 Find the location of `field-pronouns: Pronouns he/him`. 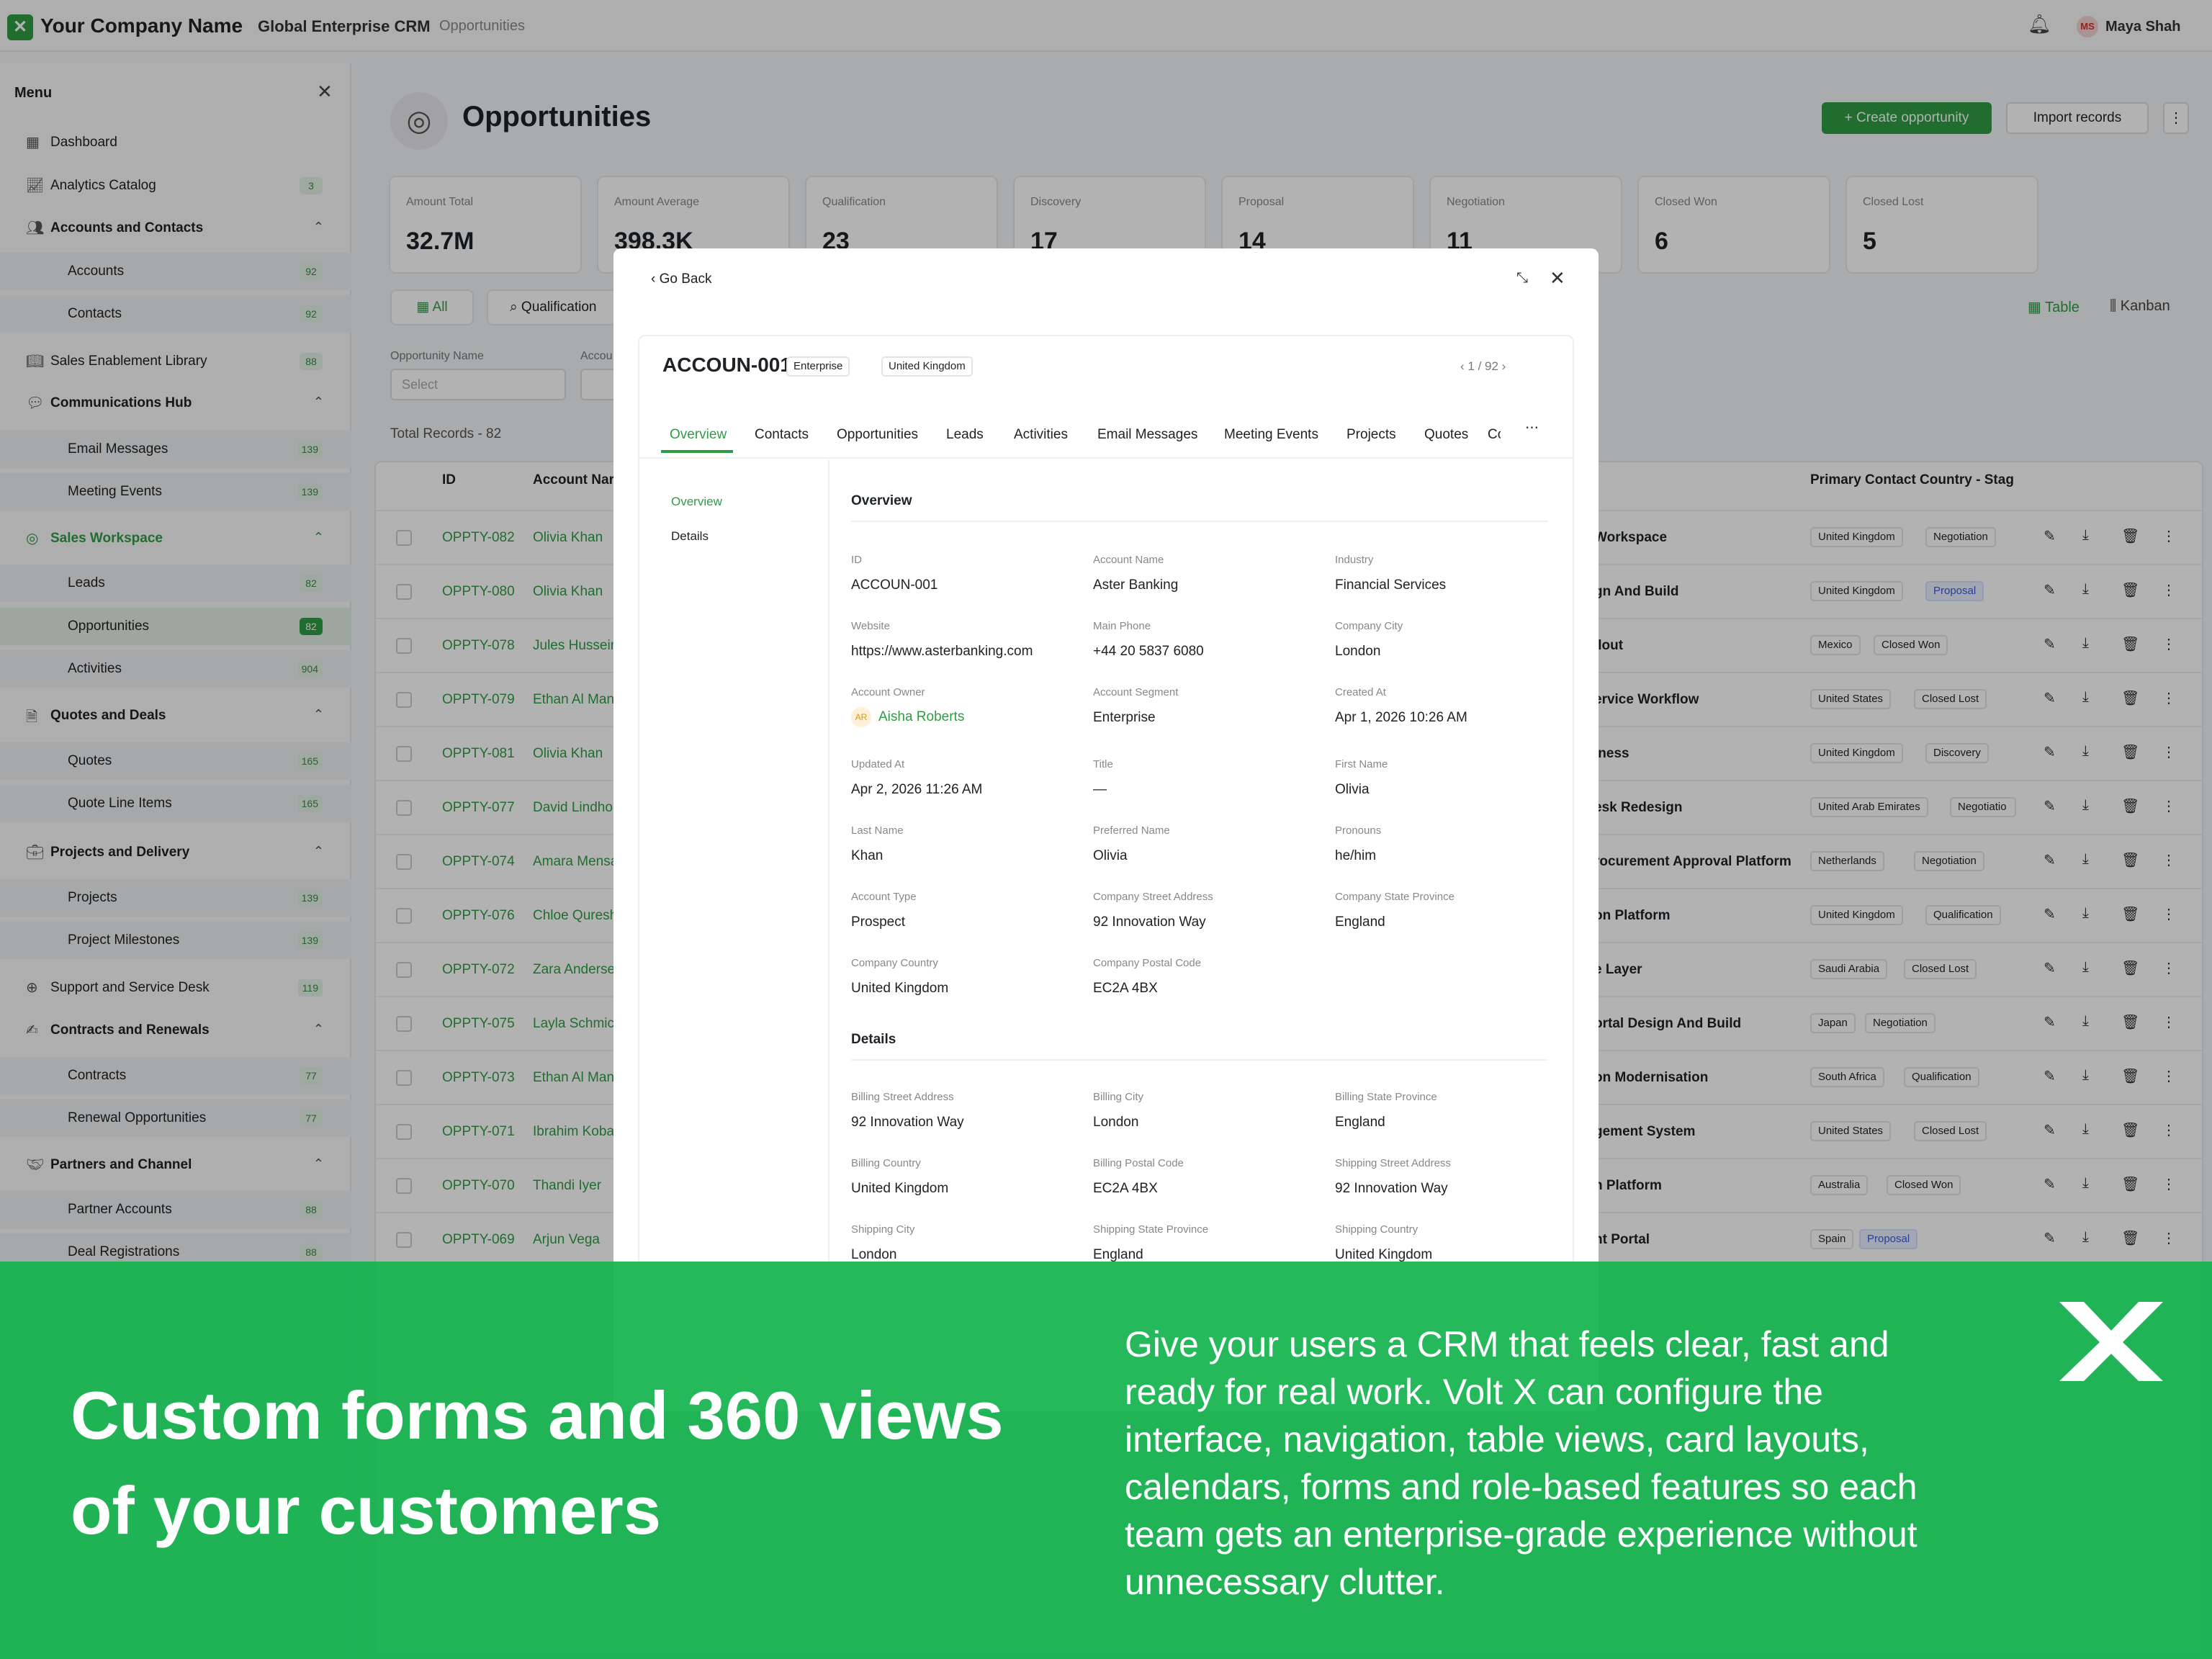

field-pronouns: Pronouns he/him is located at coordinates (1358, 844).